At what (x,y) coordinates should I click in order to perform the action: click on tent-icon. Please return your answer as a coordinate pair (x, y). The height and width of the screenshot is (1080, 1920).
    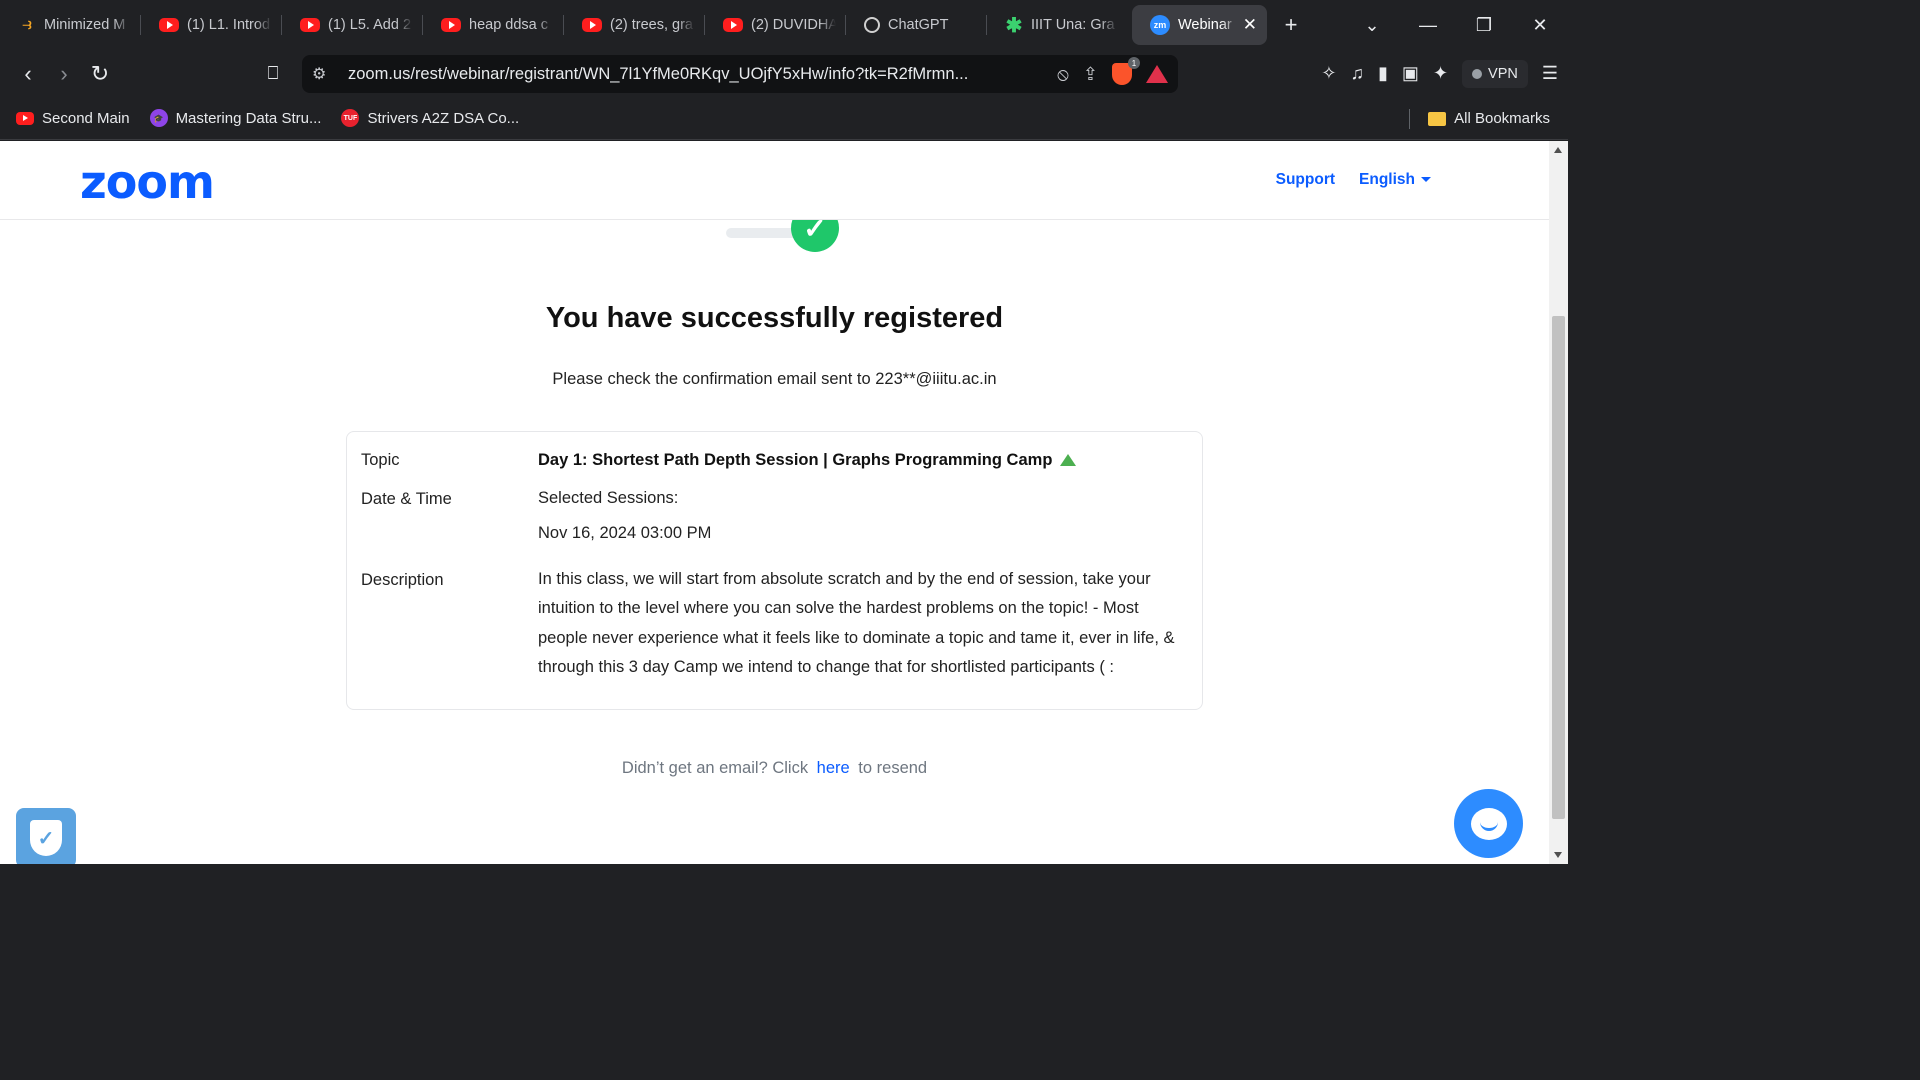
    Looking at the image, I should click on (1068, 460).